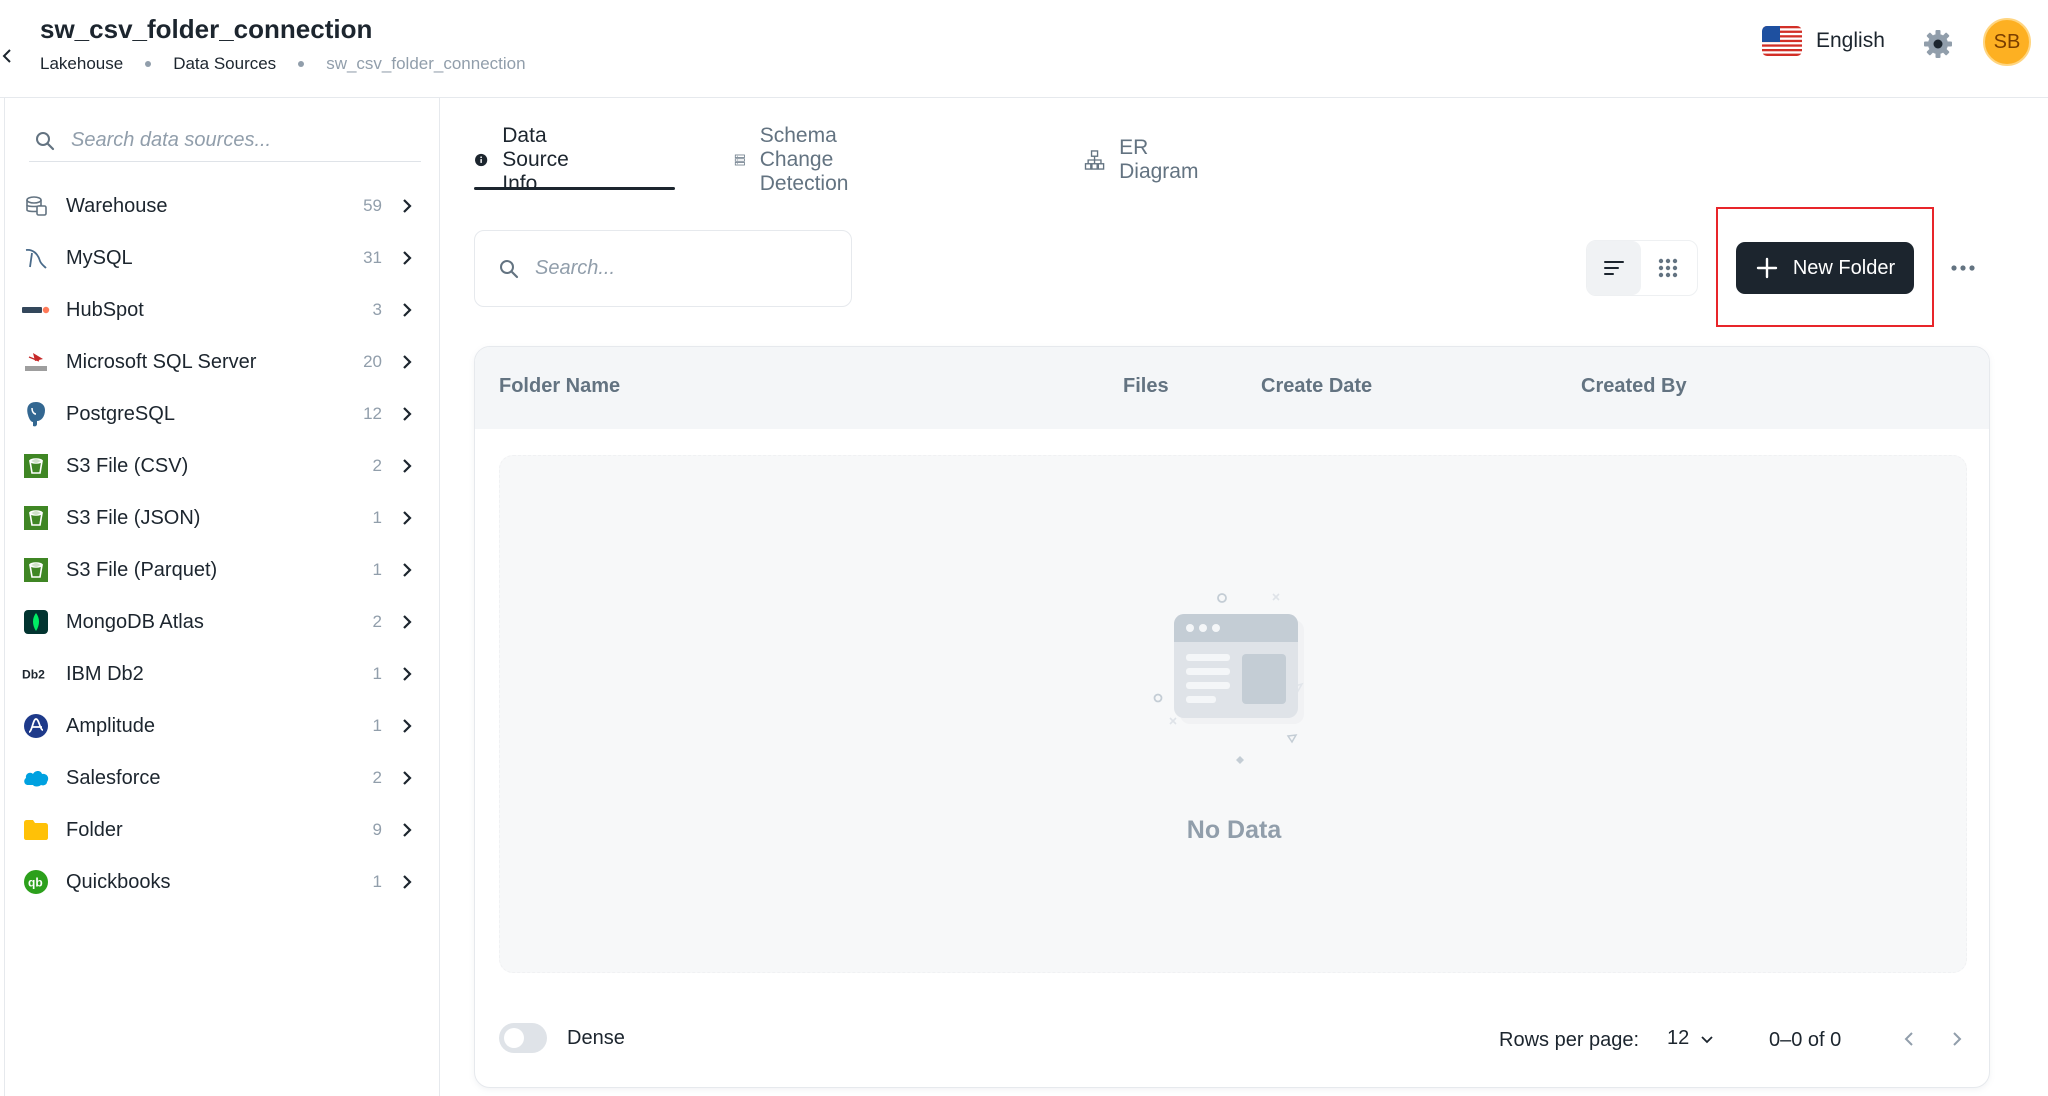  What do you see at coordinates (33, 674) in the screenshot?
I see `svg-text: Db2` at bounding box center [33, 674].